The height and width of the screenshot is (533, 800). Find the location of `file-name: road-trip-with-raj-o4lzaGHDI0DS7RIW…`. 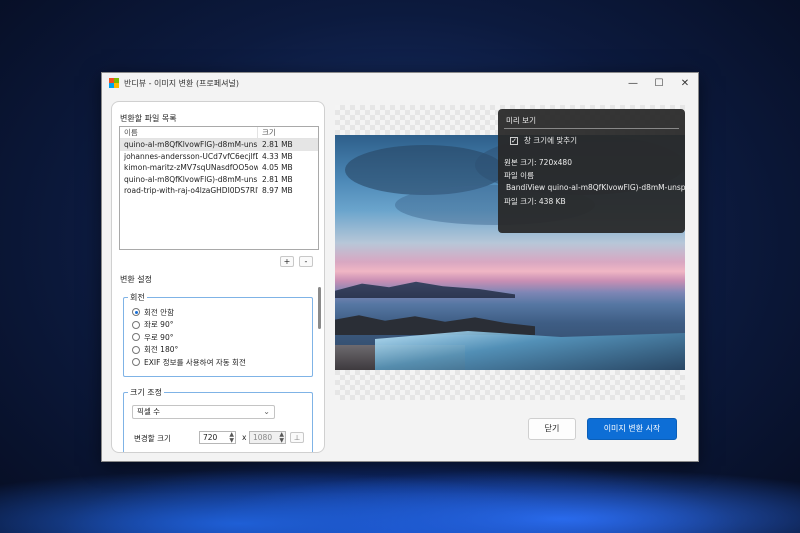

file-name: road-trip-with-raj-o4lzaGHDI0DS7RIW… is located at coordinates (191, 190).